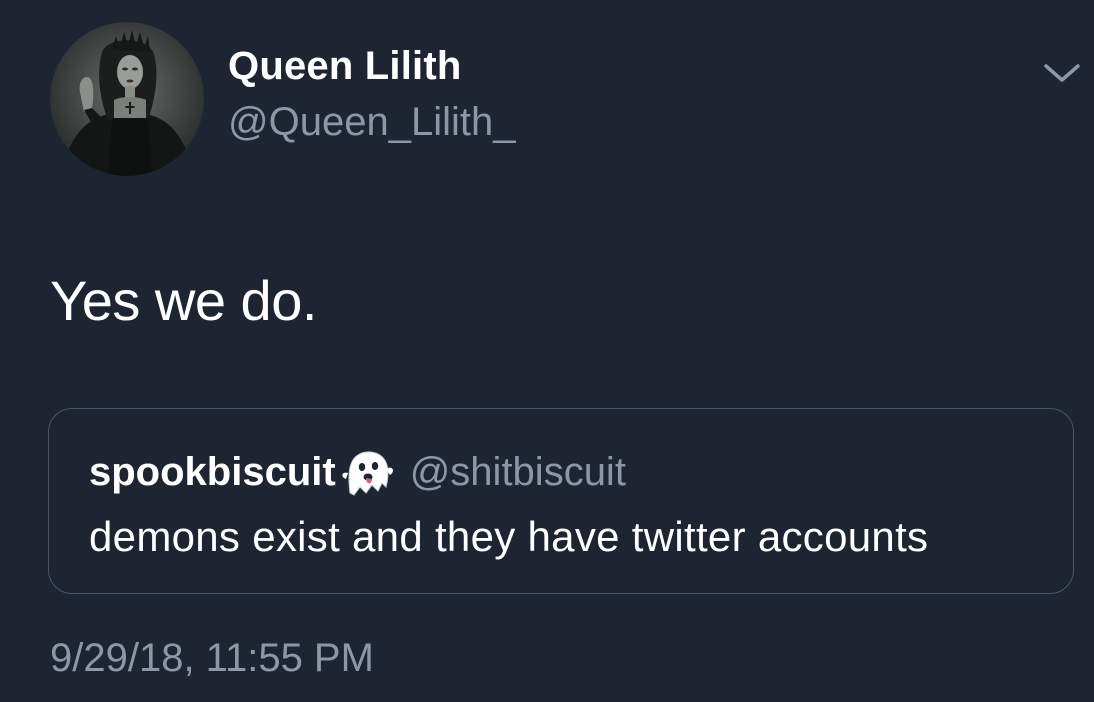  I want to click on tweet-timestamp: 9/29/18, 11:55 PM, so click(212, 658).